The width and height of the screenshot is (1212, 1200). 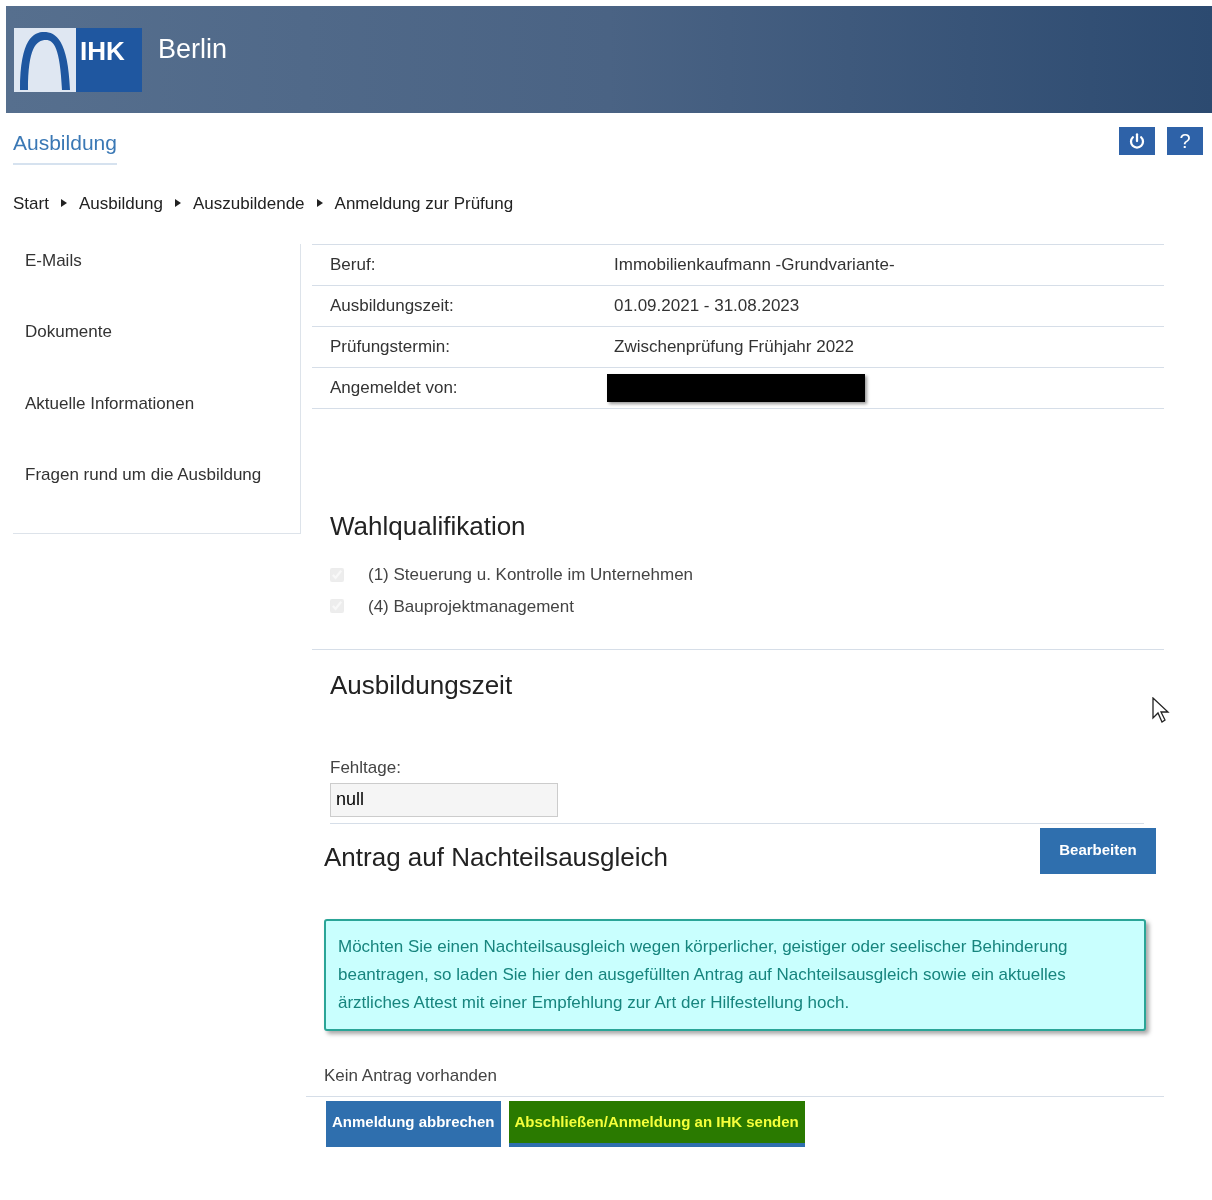 What do you see at coordinates (31, 203) in the screenshot?
I see `breadcrumb-link: Start` at bounding box center [31, 203].